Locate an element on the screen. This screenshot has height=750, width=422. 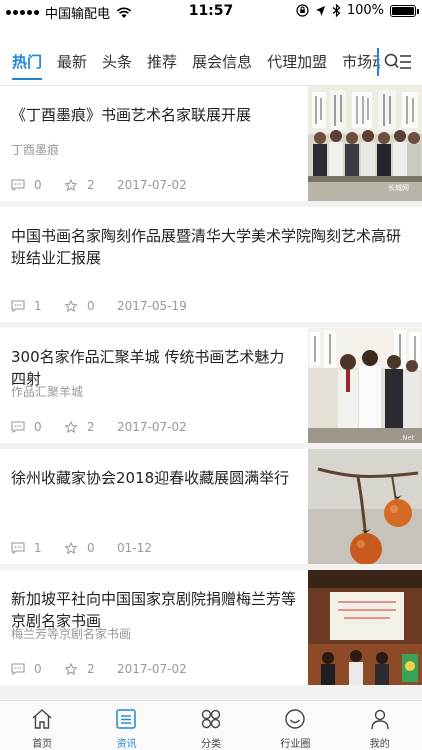
tab-hot: 热门 is located at coordinates (27, 62).